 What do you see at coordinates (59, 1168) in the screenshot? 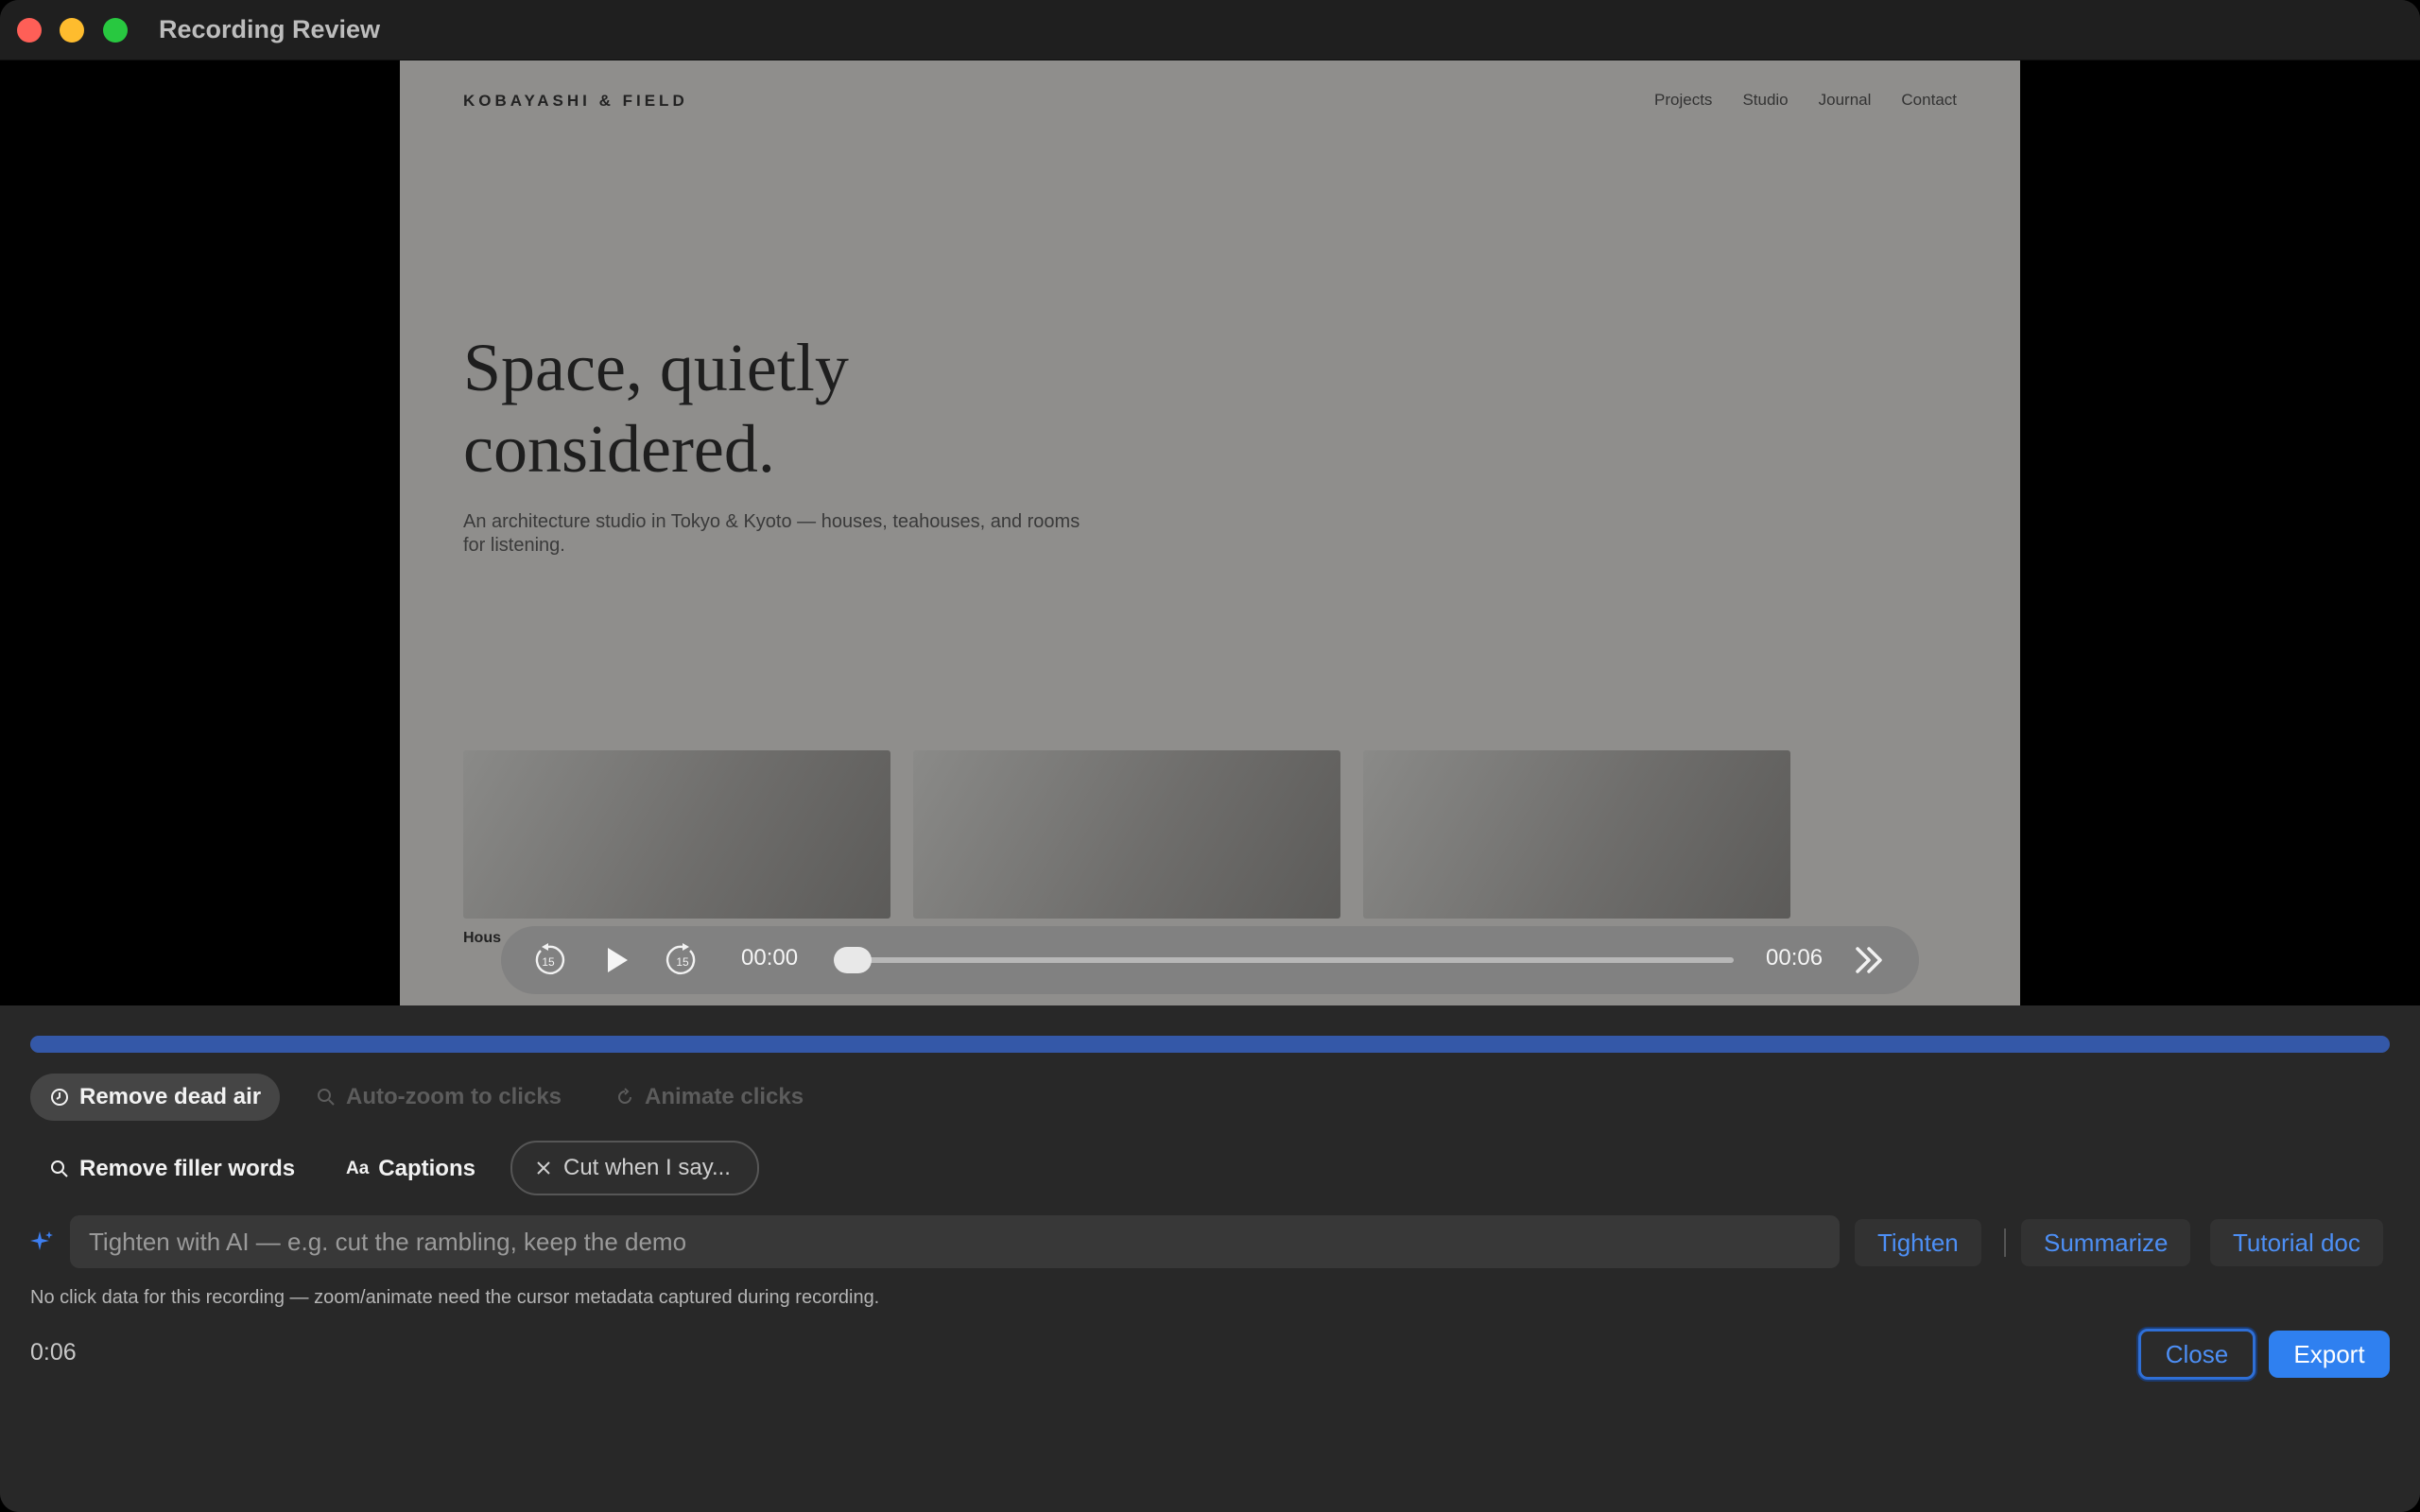
I see `search-icon` at bounding box center [59, 1168].